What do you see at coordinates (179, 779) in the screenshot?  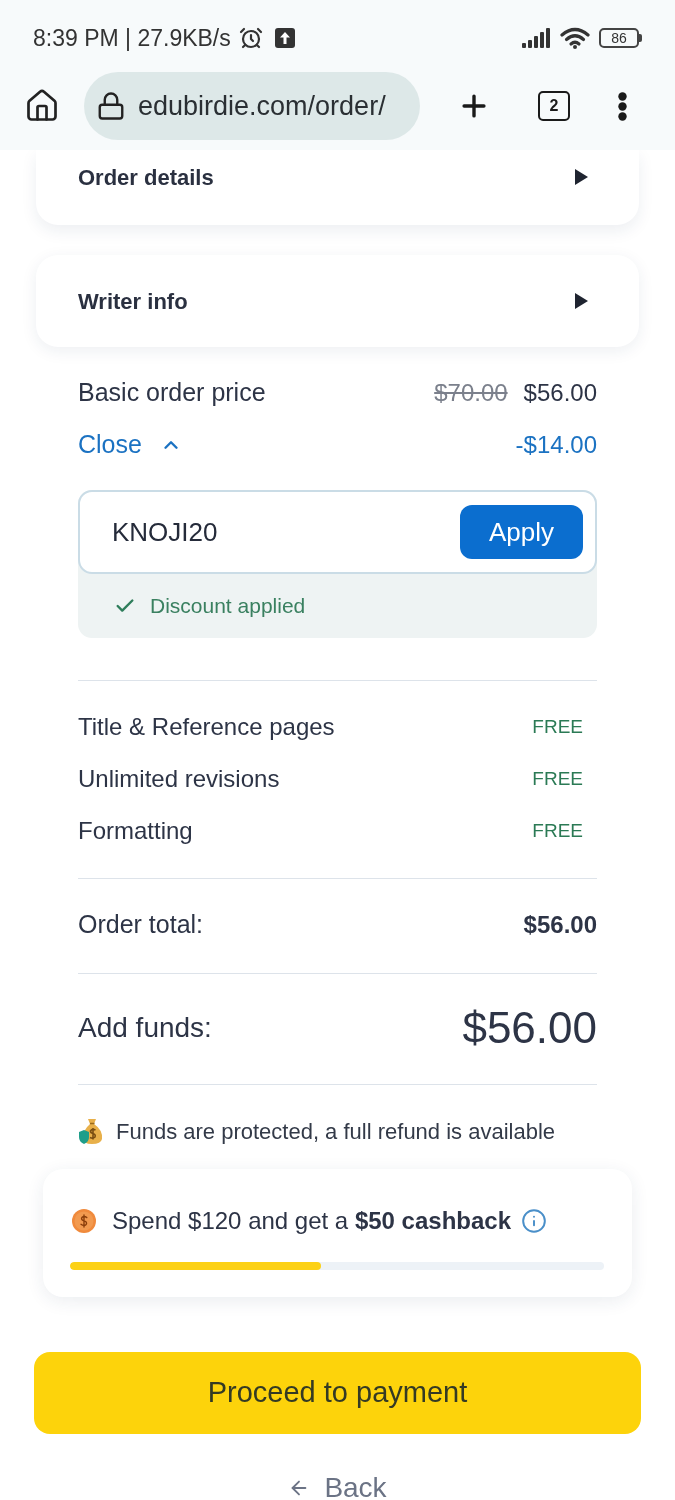 I see `extra-item-label: Unlimited revisions` at bounding box center [179, 779].